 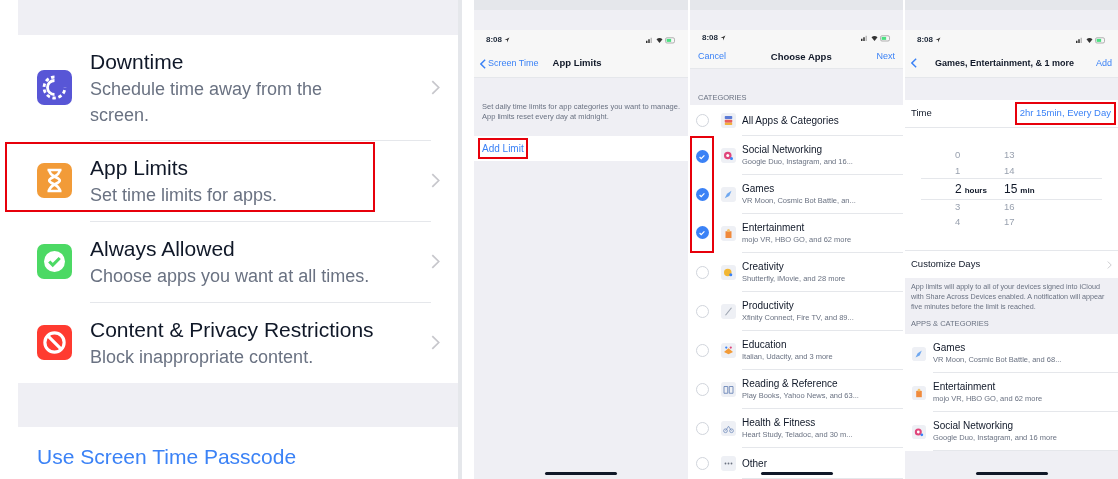 What do you see at coordinates (768, 305) in the screenshot?
I see `category-title: Productivity` at bounding box center [768, 305].